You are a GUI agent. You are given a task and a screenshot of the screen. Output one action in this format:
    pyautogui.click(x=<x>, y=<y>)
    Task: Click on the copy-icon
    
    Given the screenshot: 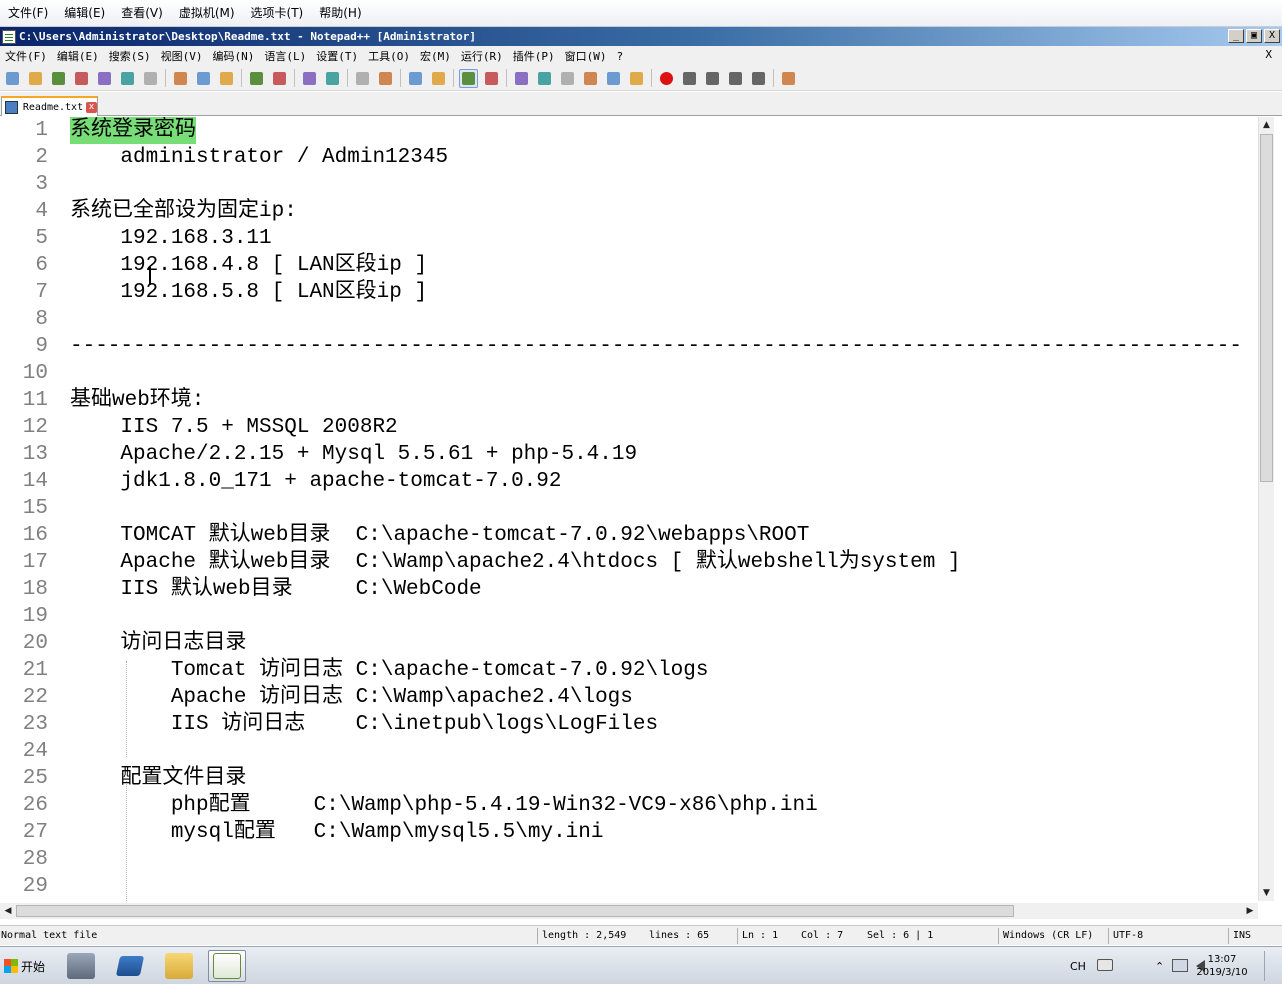 What is the action you would take?
    pyautogui.click(x=203, y=78)
    